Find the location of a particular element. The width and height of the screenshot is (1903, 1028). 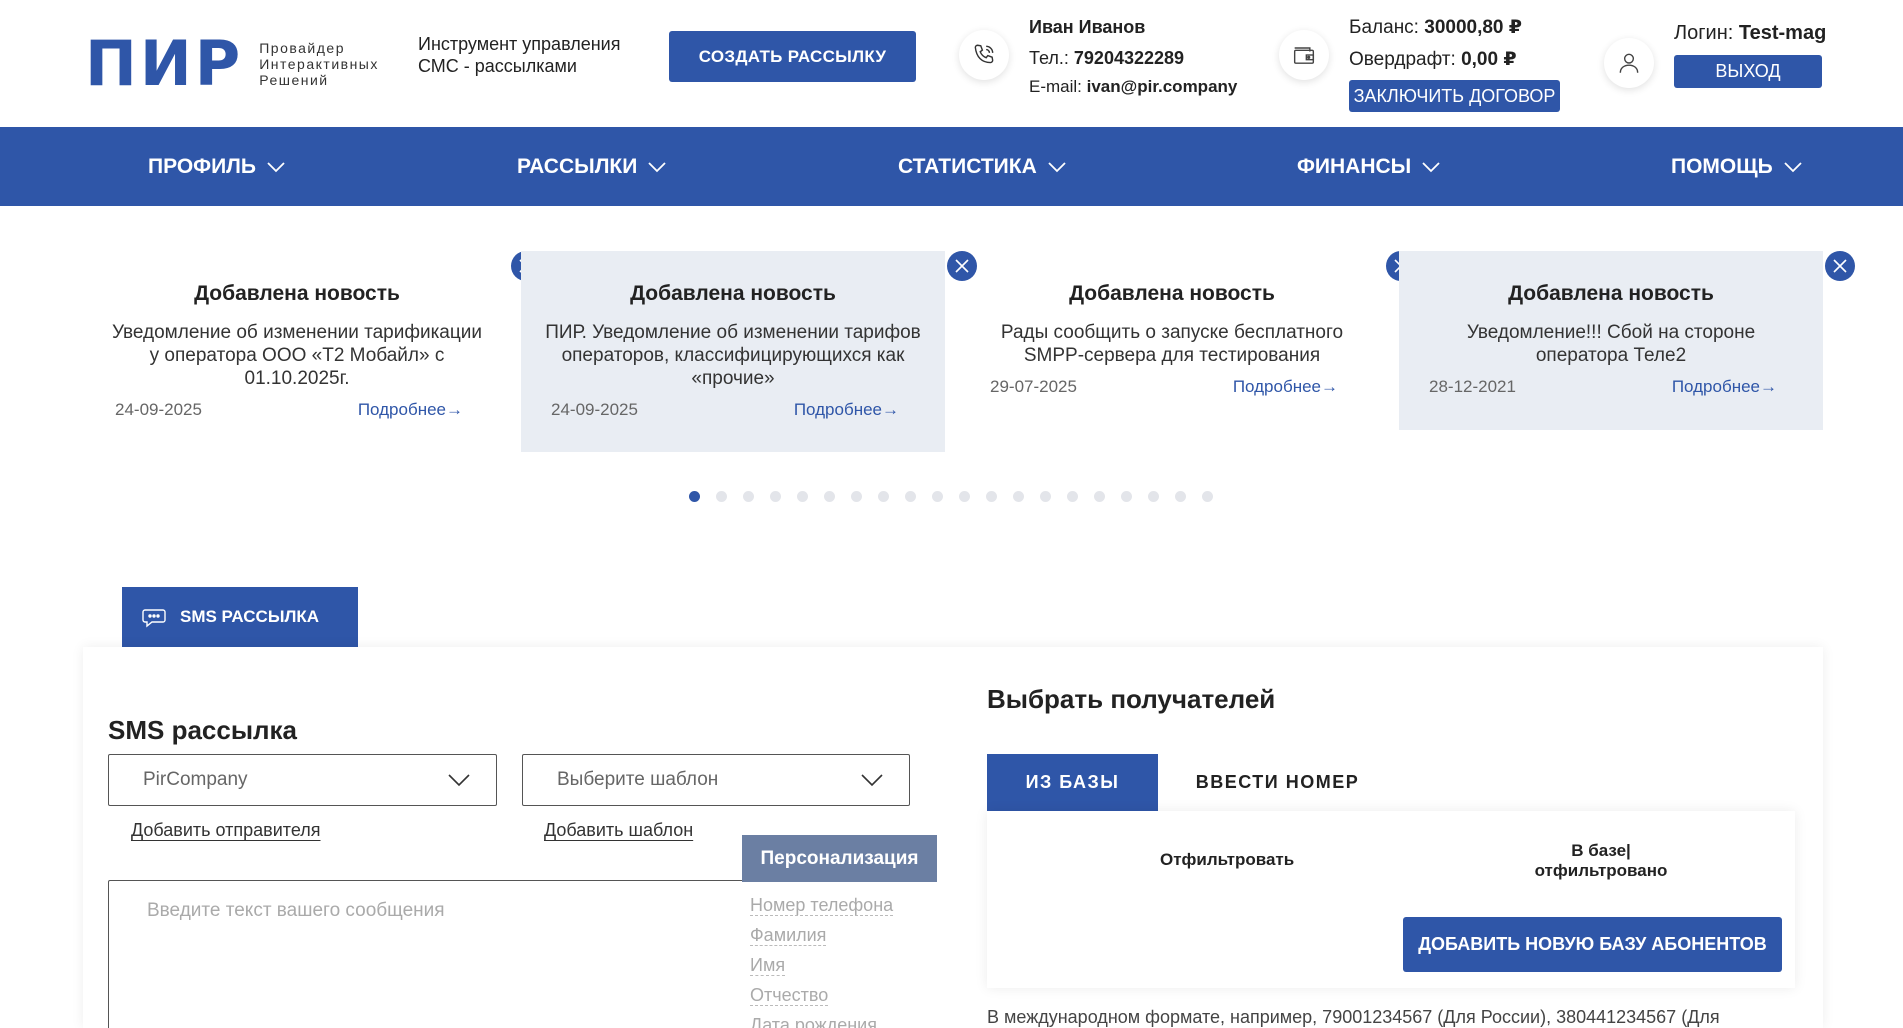

create-mailing-button: СОЗДАТЬ РАССЫЛКУ is located at coordinates (792, 56).